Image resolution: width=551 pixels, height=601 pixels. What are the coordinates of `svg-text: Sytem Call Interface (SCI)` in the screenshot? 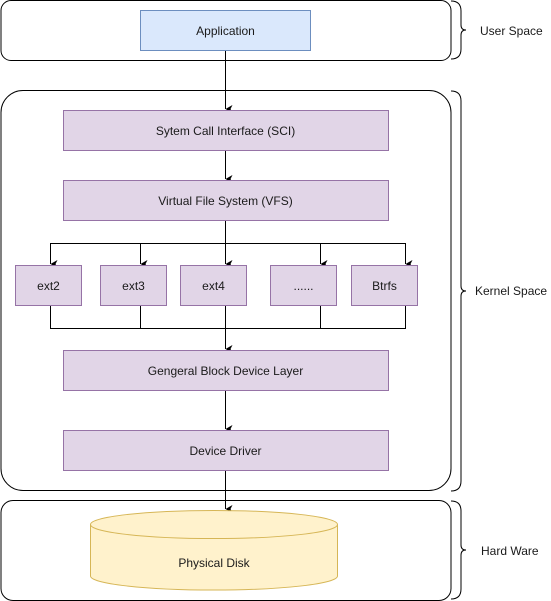 It's located at (225, 131).